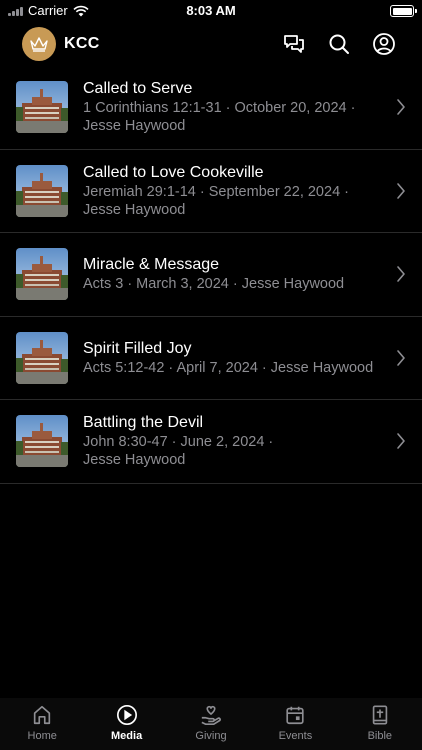 The height and width of the screenshot is (750, 422). I want to click on battery-icon, so click(403, 11).